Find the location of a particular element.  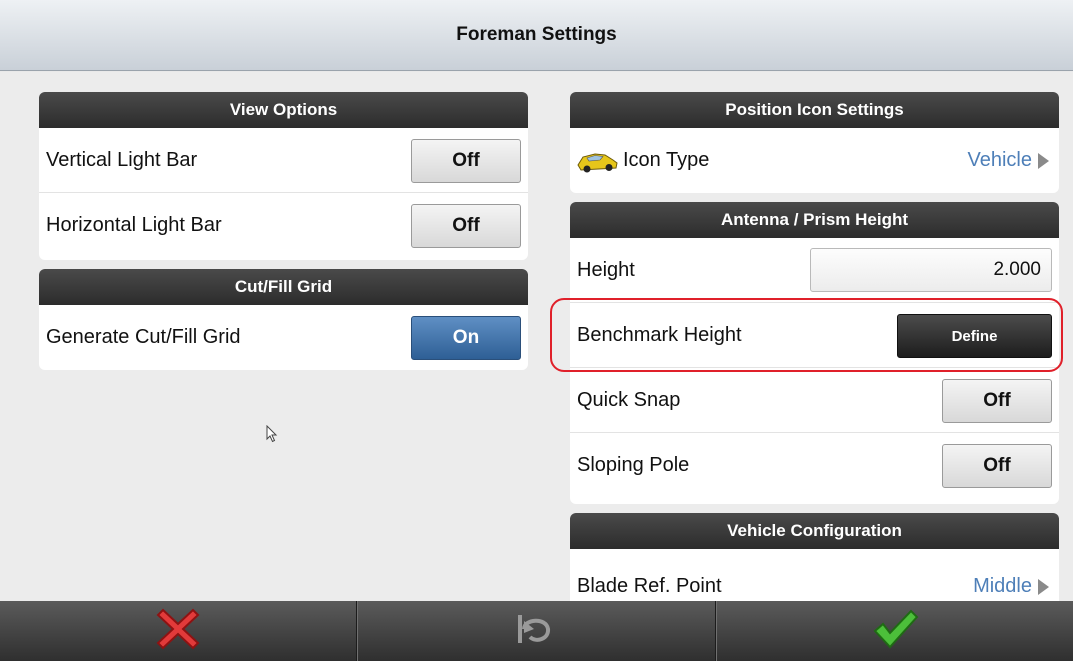

red-x-icon is located at coordinates (178, 631).